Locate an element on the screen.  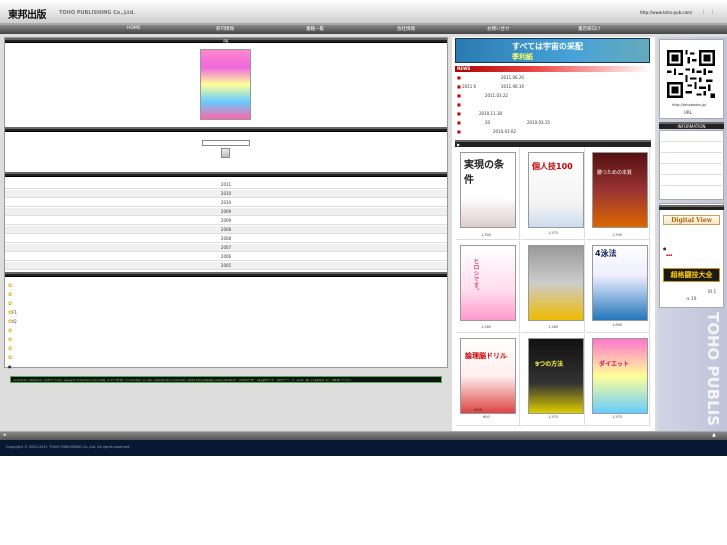
year-row: 2005 is located at coordinates (226, 266).